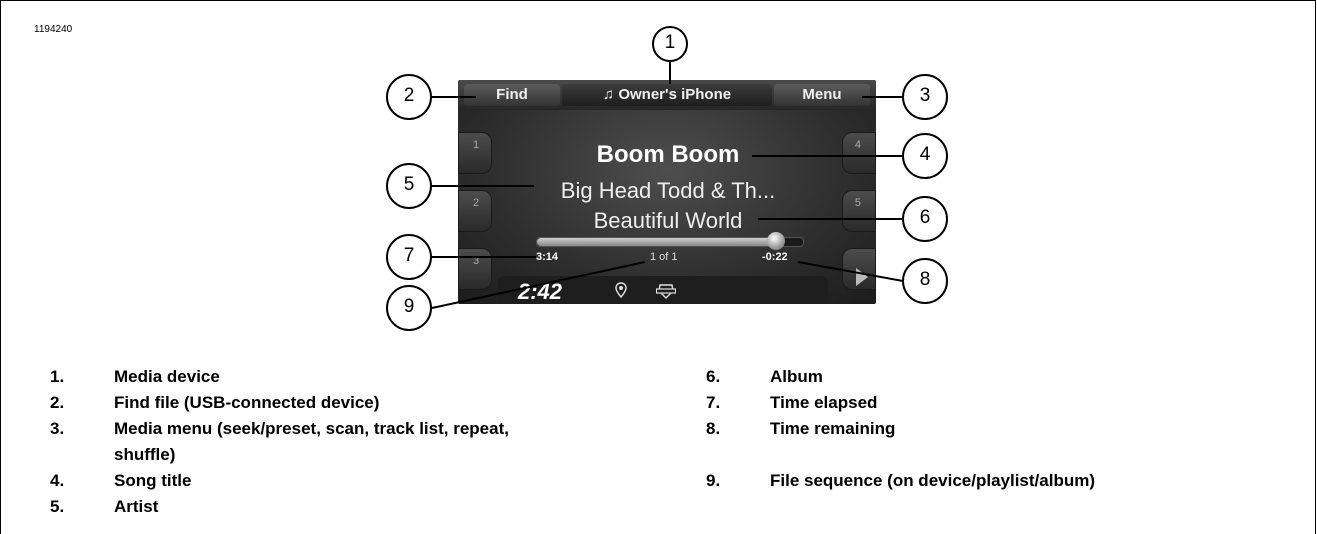 The width and height of the screenshot is (1317, 534). What do you see at coordinates (833, 428) in the screenshot?
I see `legend-text: Time remaining` at bounding box center [833, 428].